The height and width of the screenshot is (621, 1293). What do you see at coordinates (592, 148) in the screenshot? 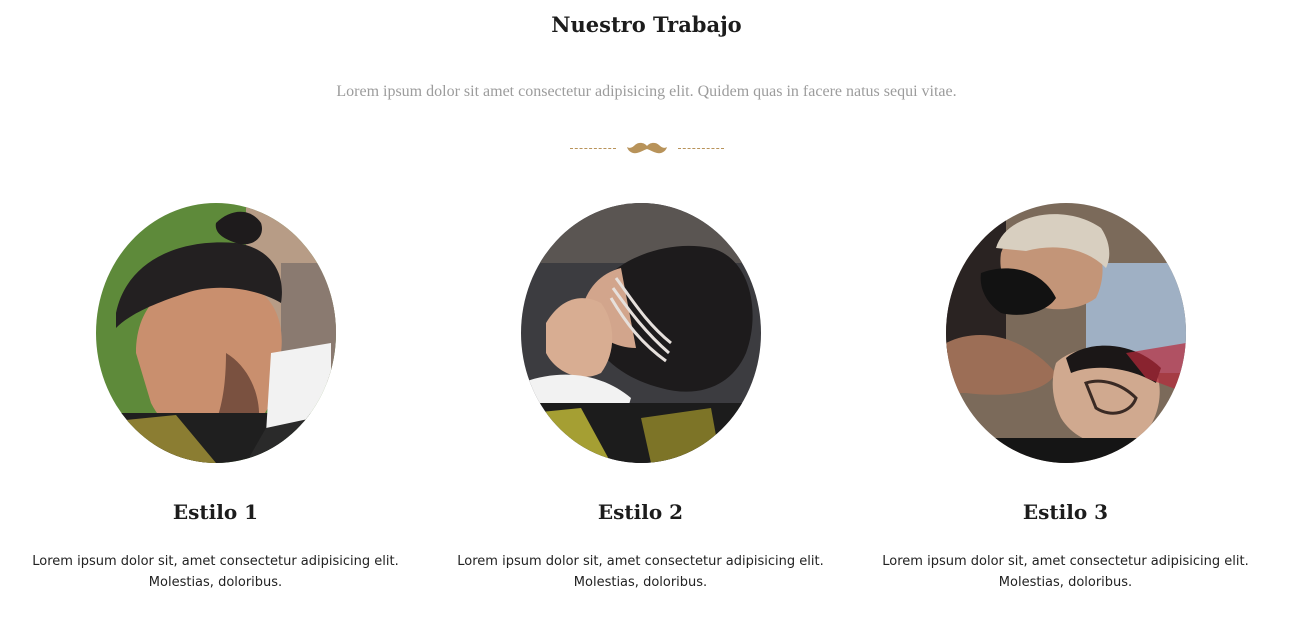
I see `divider-line-left` at bounding box center [592, 148].